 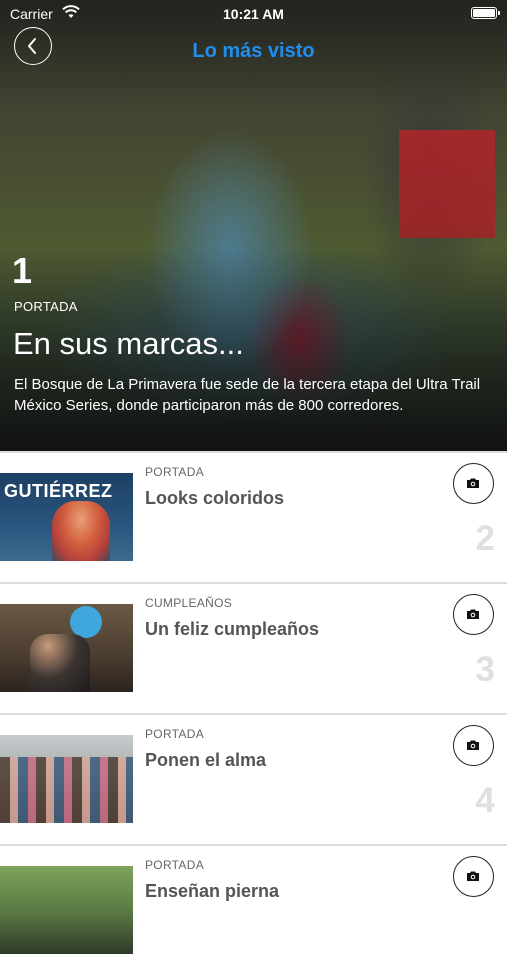 I want to click on item-title: Ponen el alma, so click(x=205, y=760).